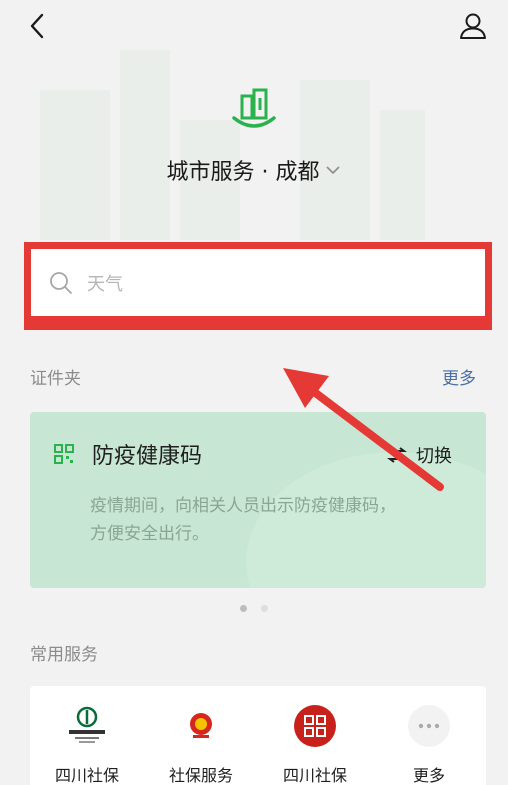 The height and width of the screenshot is (785, 508). I want to click on back-button, so click(37, 26).